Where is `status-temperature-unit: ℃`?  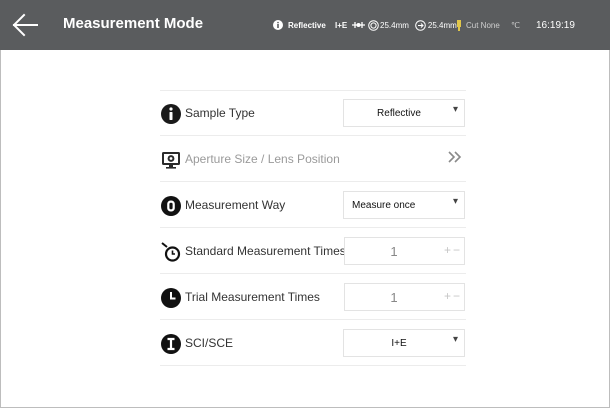 status-temperature-unit: ℃ is located at coordinates (515, 25).